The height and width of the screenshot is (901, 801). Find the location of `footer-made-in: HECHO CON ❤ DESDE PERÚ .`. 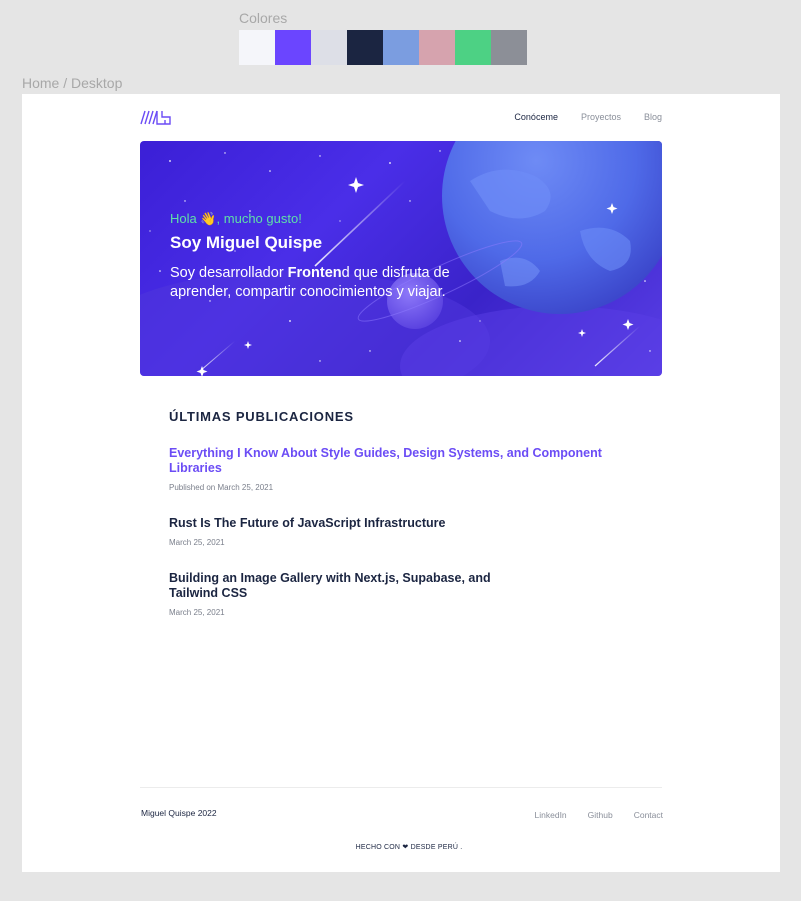

footer-made-in: HECHO CON ❤ DESDE PERÚ . is located at coordinates (409, 847).